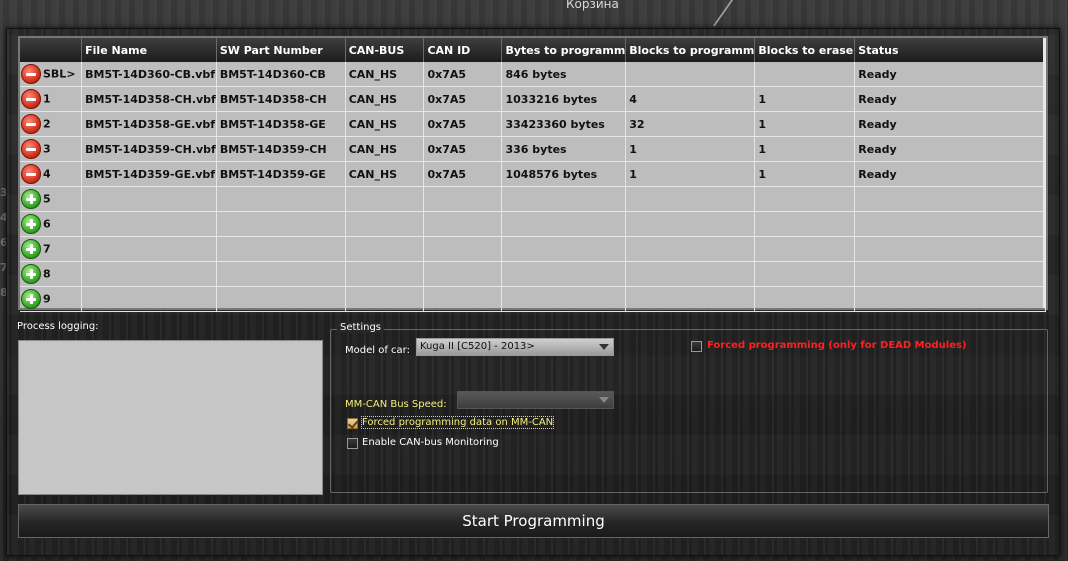 This screenshot has width=1068, height=561. Describe the element at coordinates (281, 149) in the screenshot. I see `sw-part-cell: BM5T-14D359-CH` at that location.